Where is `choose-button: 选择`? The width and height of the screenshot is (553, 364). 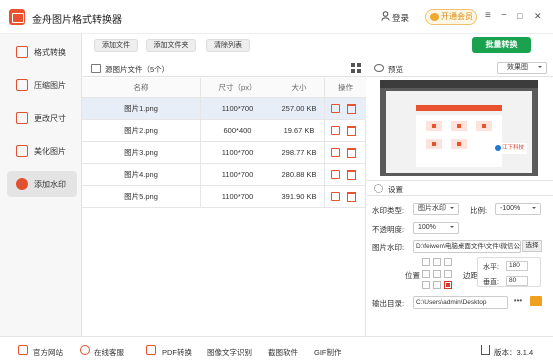 choose-button: 选择 is located at coordinates (532, 246).